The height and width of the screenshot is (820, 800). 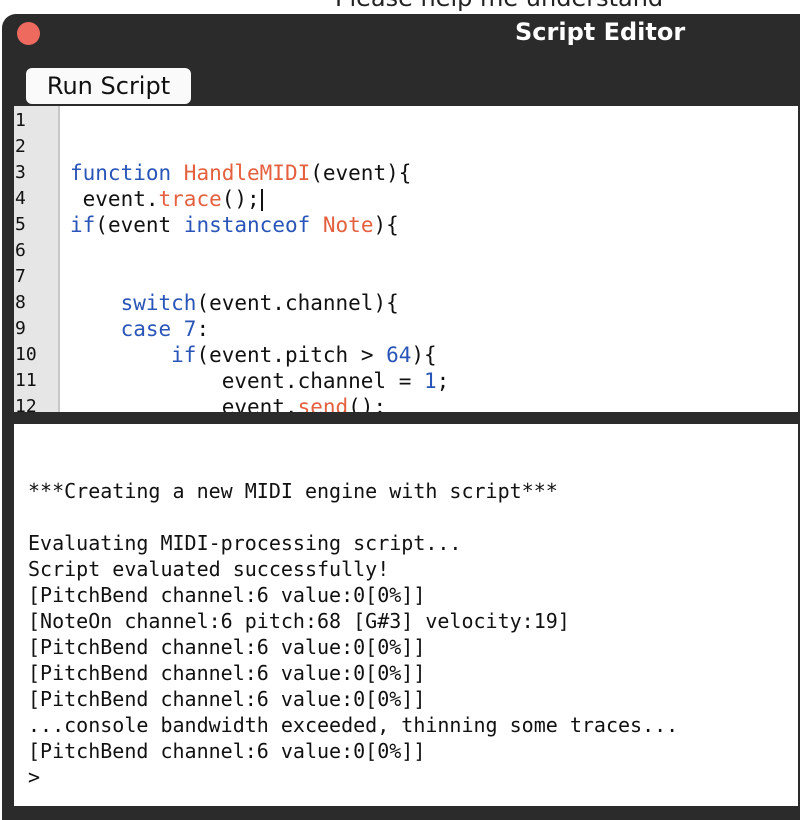 What do you see at coordinates (190, 329) in the screenshot?
I see `code-token: 7` at bounding box center [190, 329].